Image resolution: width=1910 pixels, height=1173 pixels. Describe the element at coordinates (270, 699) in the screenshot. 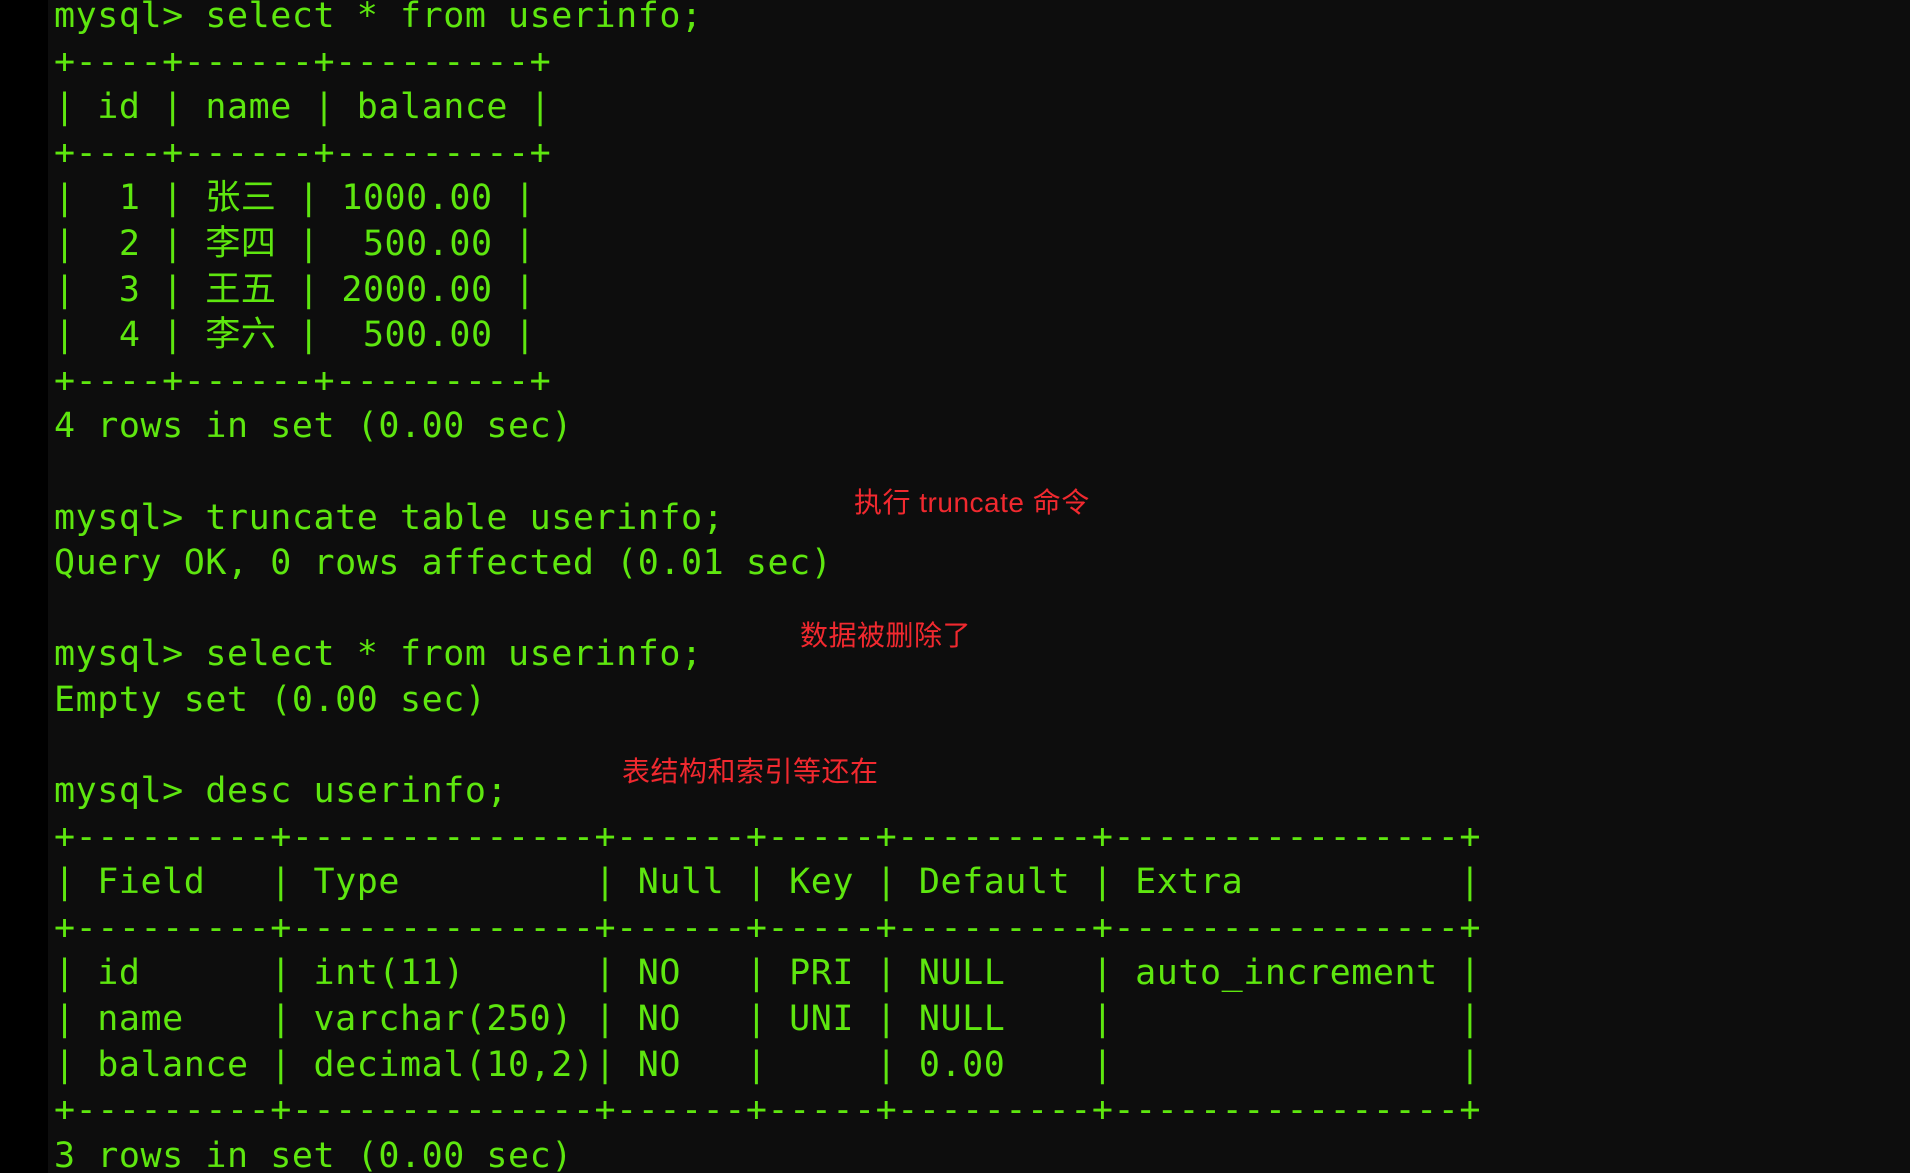

I see `terminal-line-empty-set: Empty set (0.00 sec)` at that location.